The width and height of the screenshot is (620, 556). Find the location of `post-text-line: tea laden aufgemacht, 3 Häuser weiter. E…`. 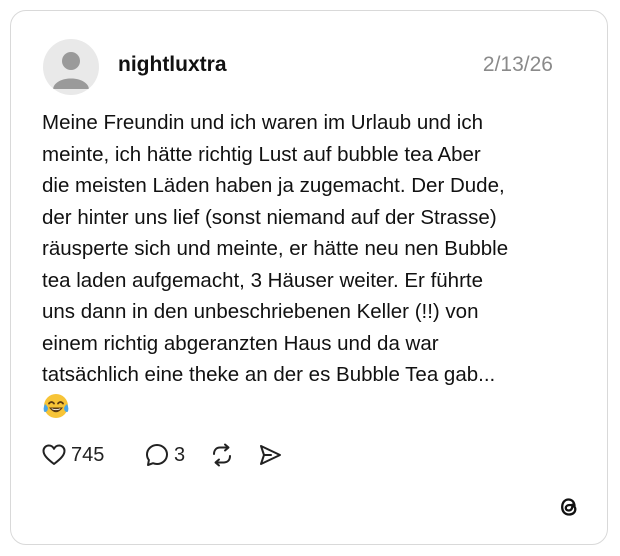

post-text-line: tea laden aufgemacht, 3 Häuser weiter. E… is located at coordinates (263, 280).